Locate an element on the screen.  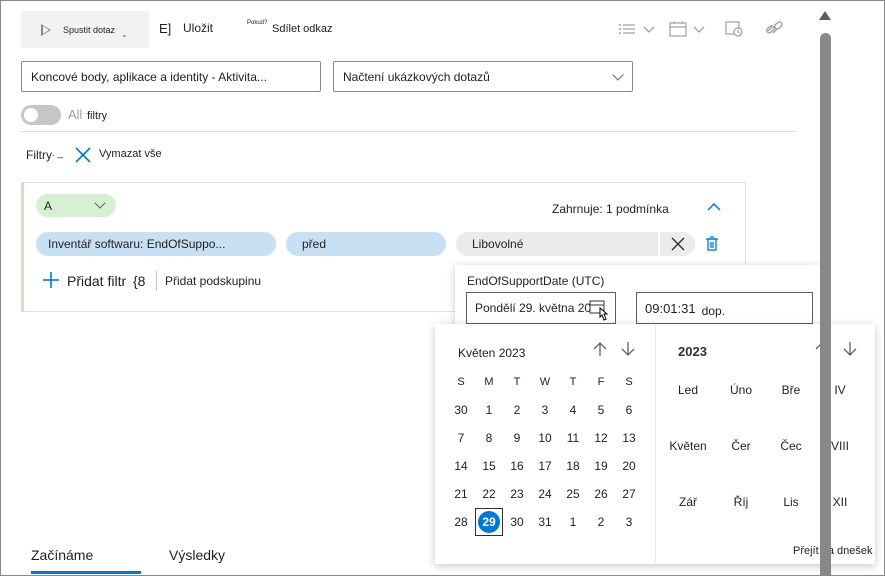
time-ampm: dop. is located at coordinates (713, 311).